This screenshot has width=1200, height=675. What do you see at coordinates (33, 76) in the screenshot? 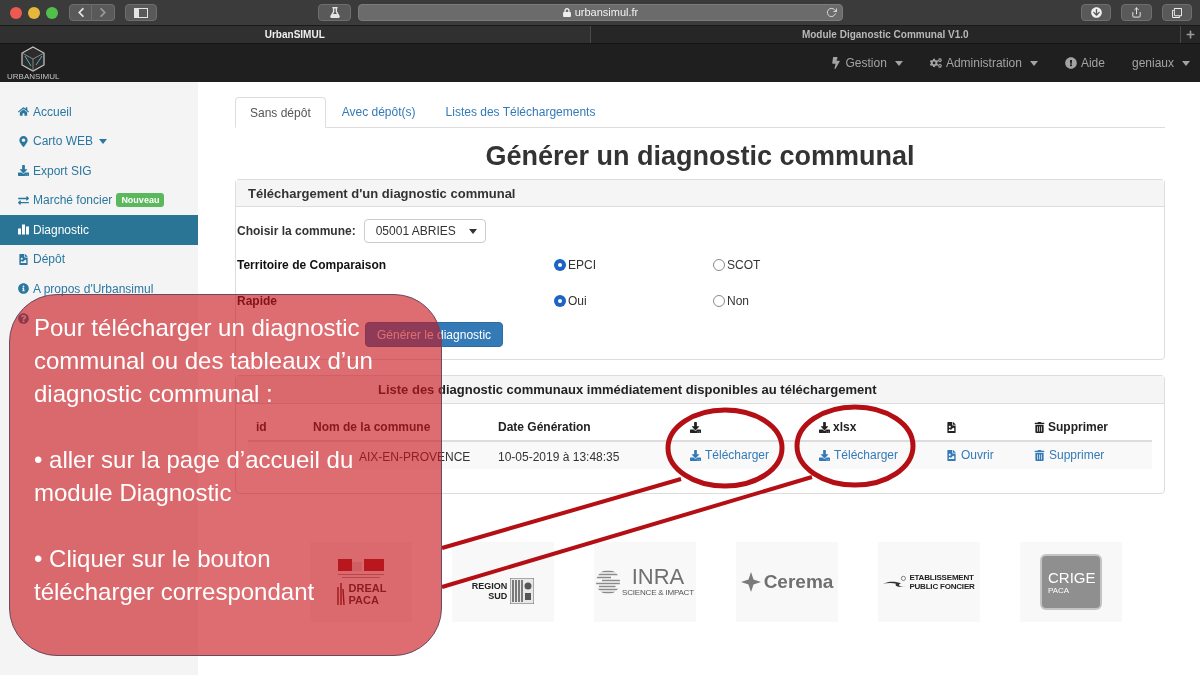
I see `brand-text: URBANSIMUL` at bounding box center [33, 76].